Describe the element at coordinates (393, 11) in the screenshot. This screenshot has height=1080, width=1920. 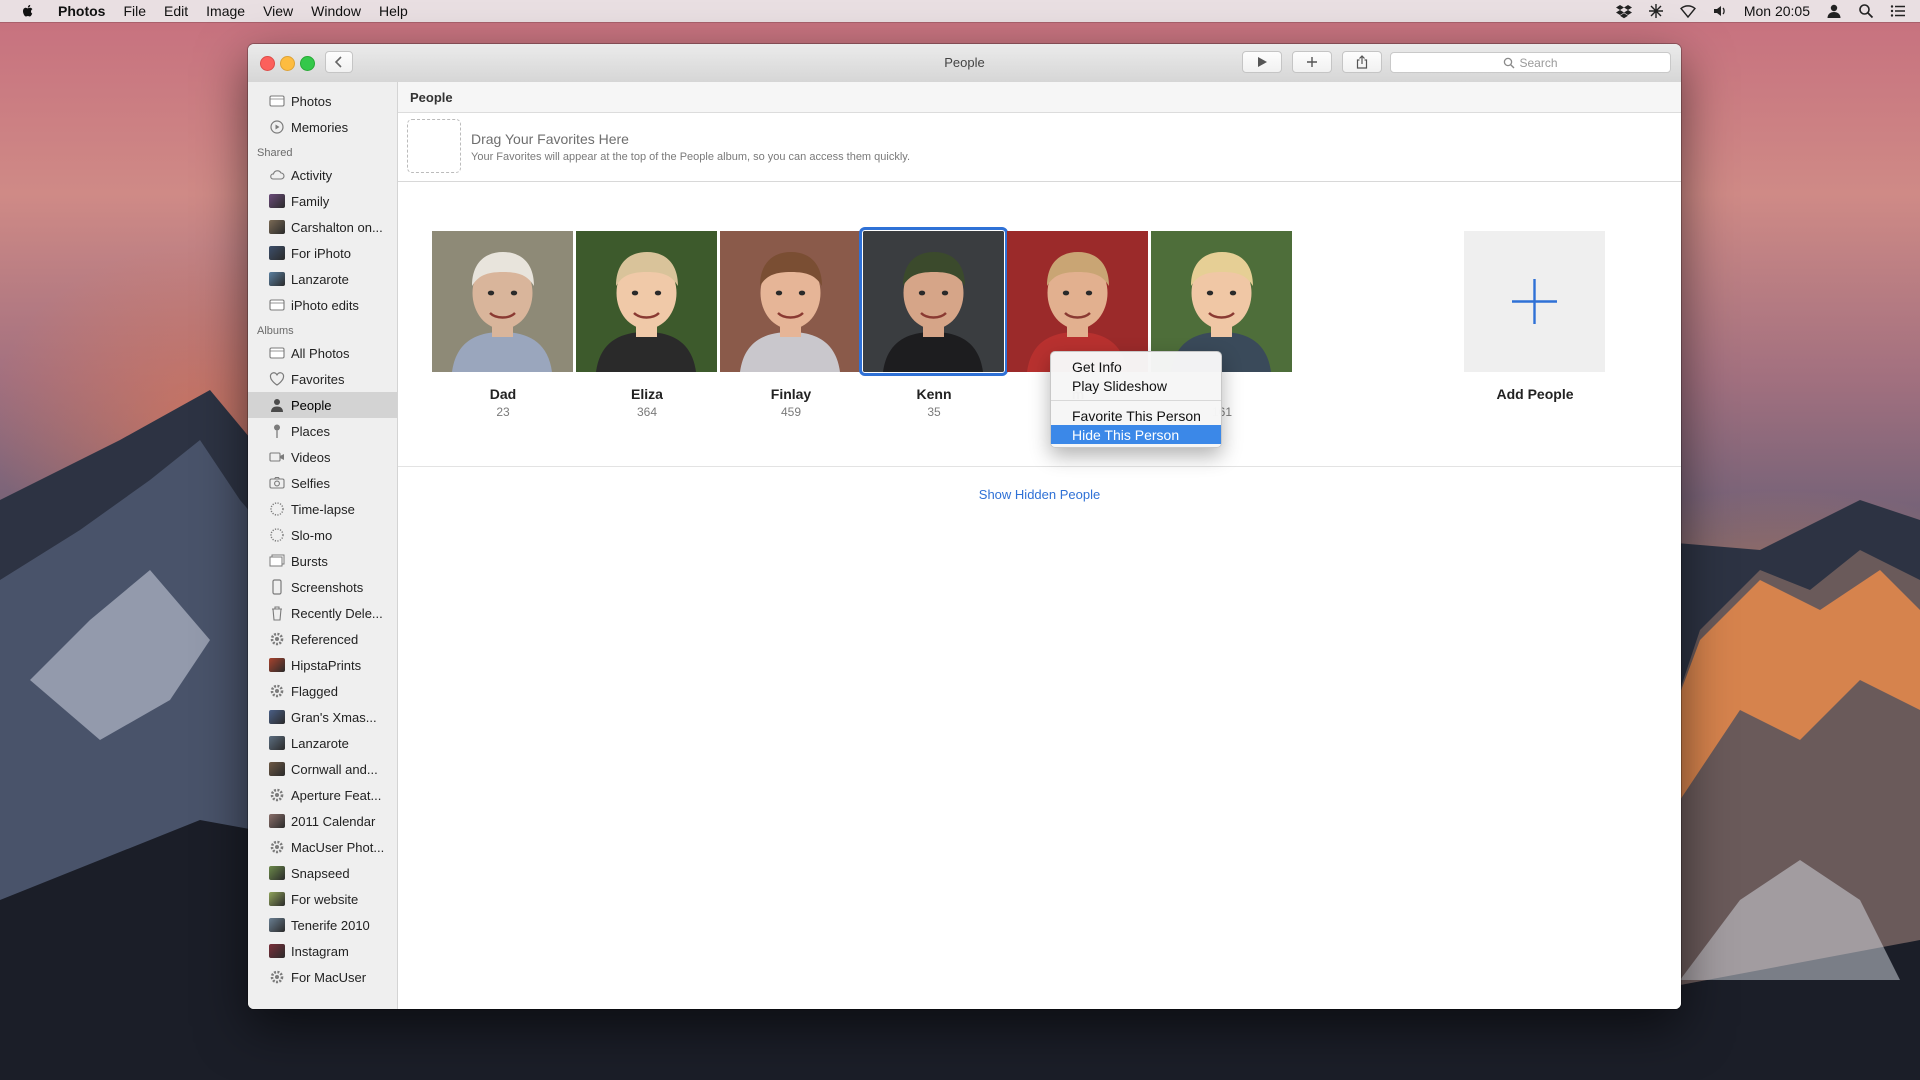
I see `menu-help: Help` at that location.